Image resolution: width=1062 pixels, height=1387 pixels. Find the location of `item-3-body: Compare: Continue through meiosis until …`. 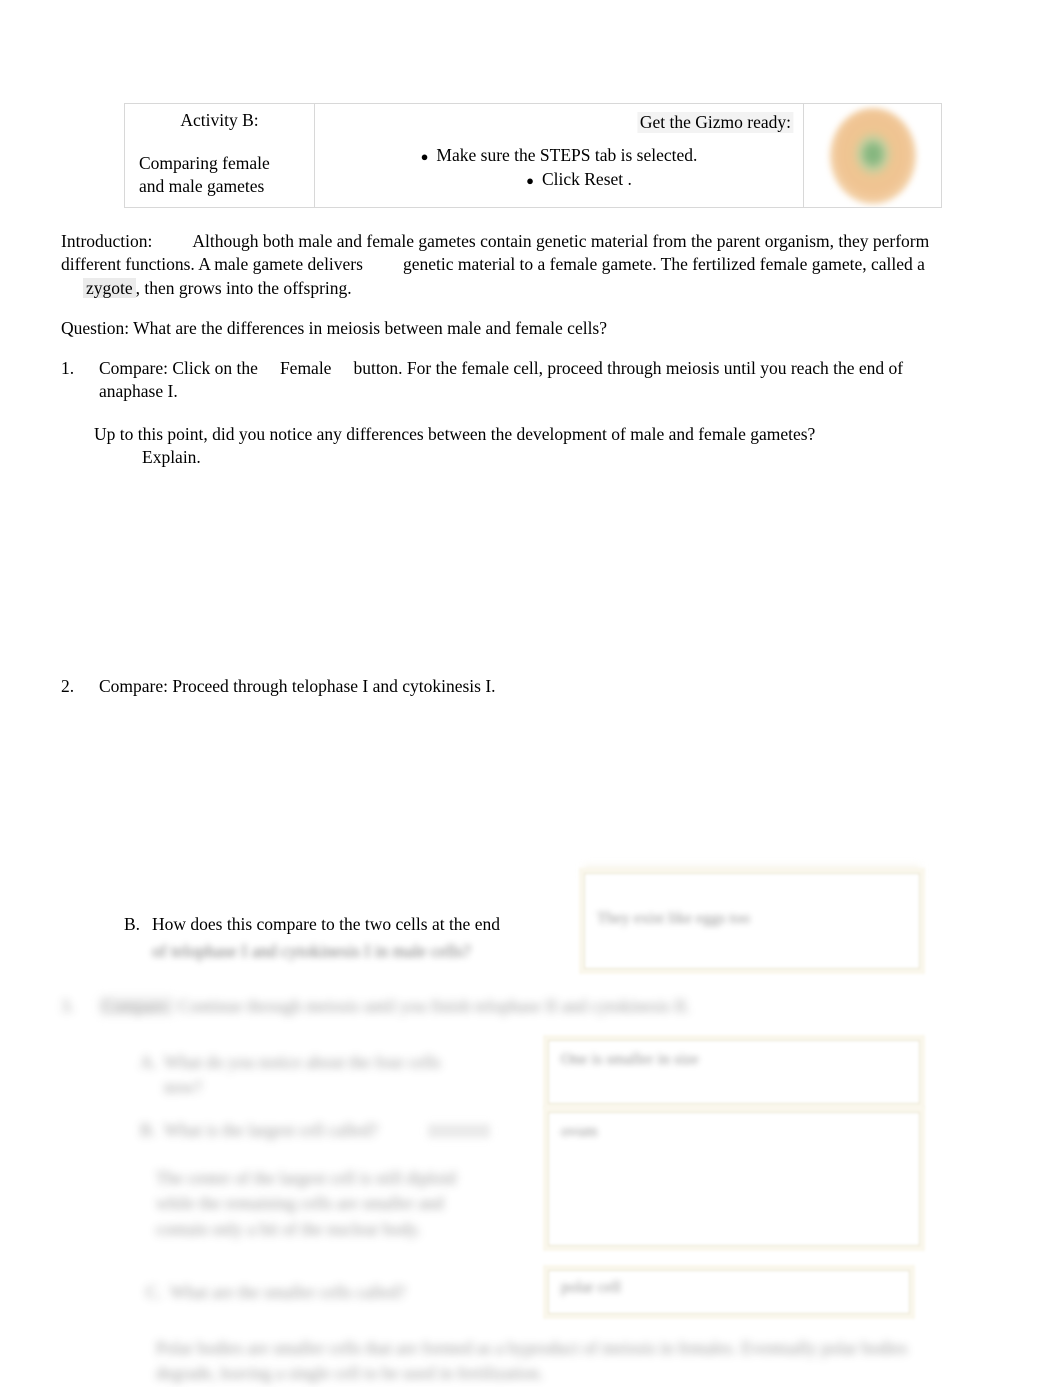

item-3-body: Compare: Continue through meiosis until … is located at coordinates (394, 1006).